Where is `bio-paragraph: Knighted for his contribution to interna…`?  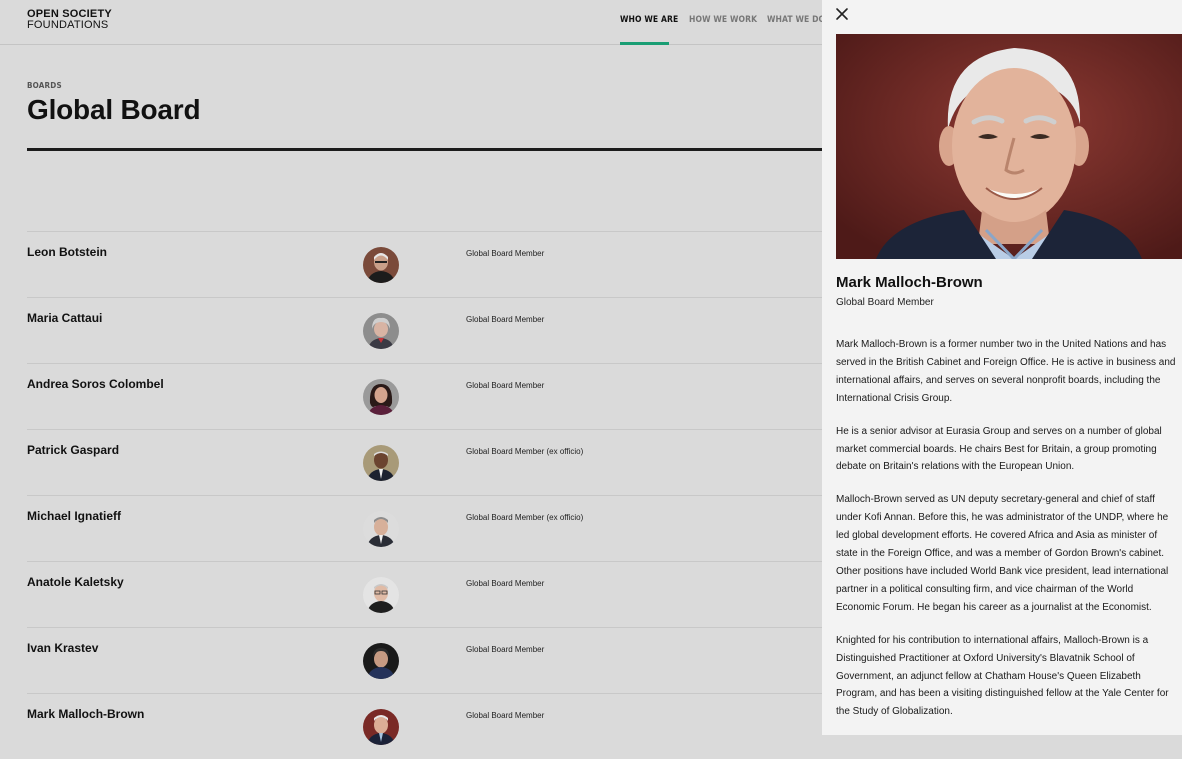
bio-paragraph: Knighted for his contribution to interna… is located at coordinates (1002, 676).